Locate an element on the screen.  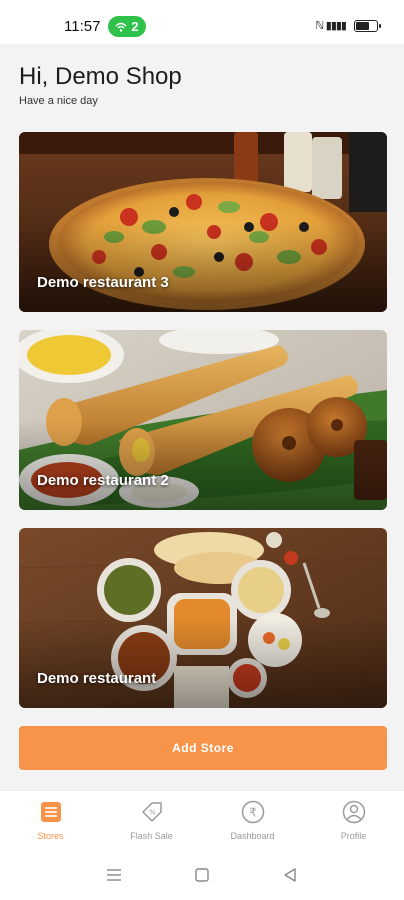
flash-sale-tag-icon: % is located at coordinates (152, 812).